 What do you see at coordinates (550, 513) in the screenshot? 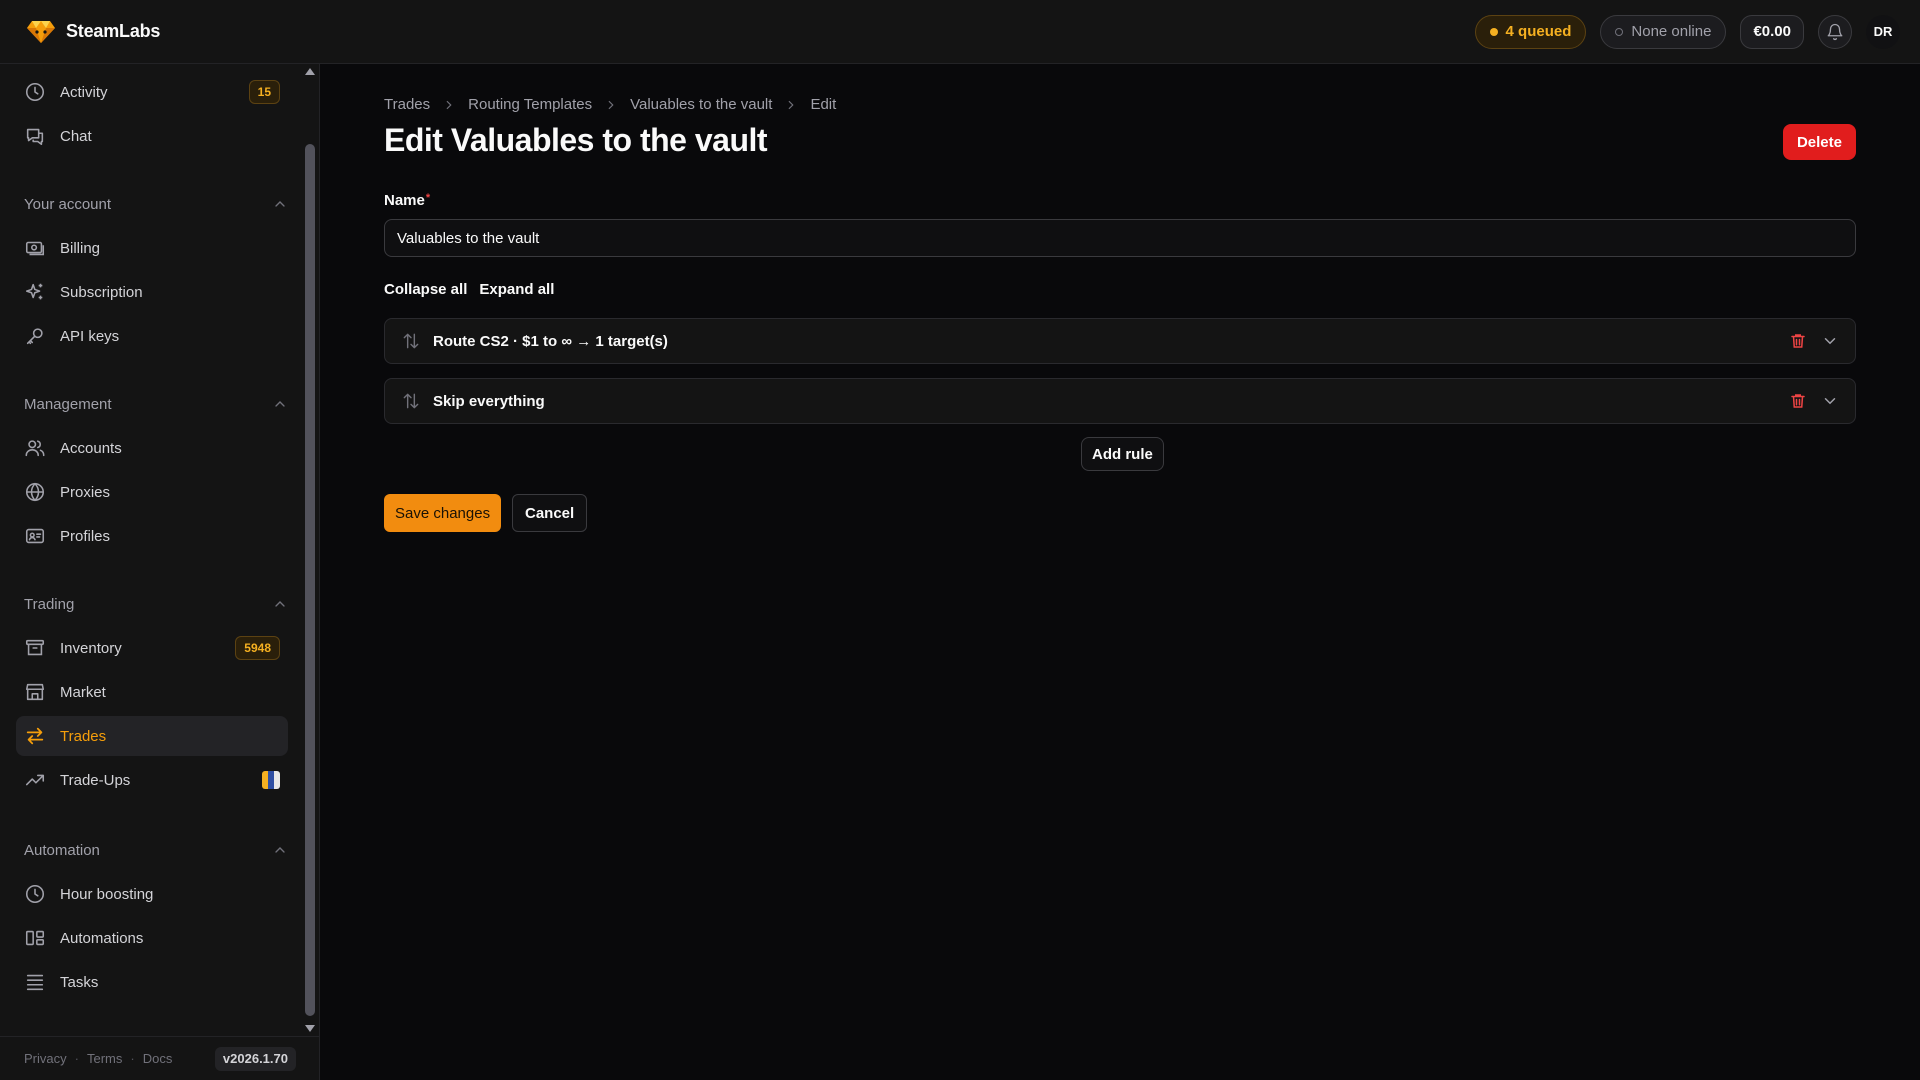
I see `cancel-button: Cancel` at bounding box center [550, 513].